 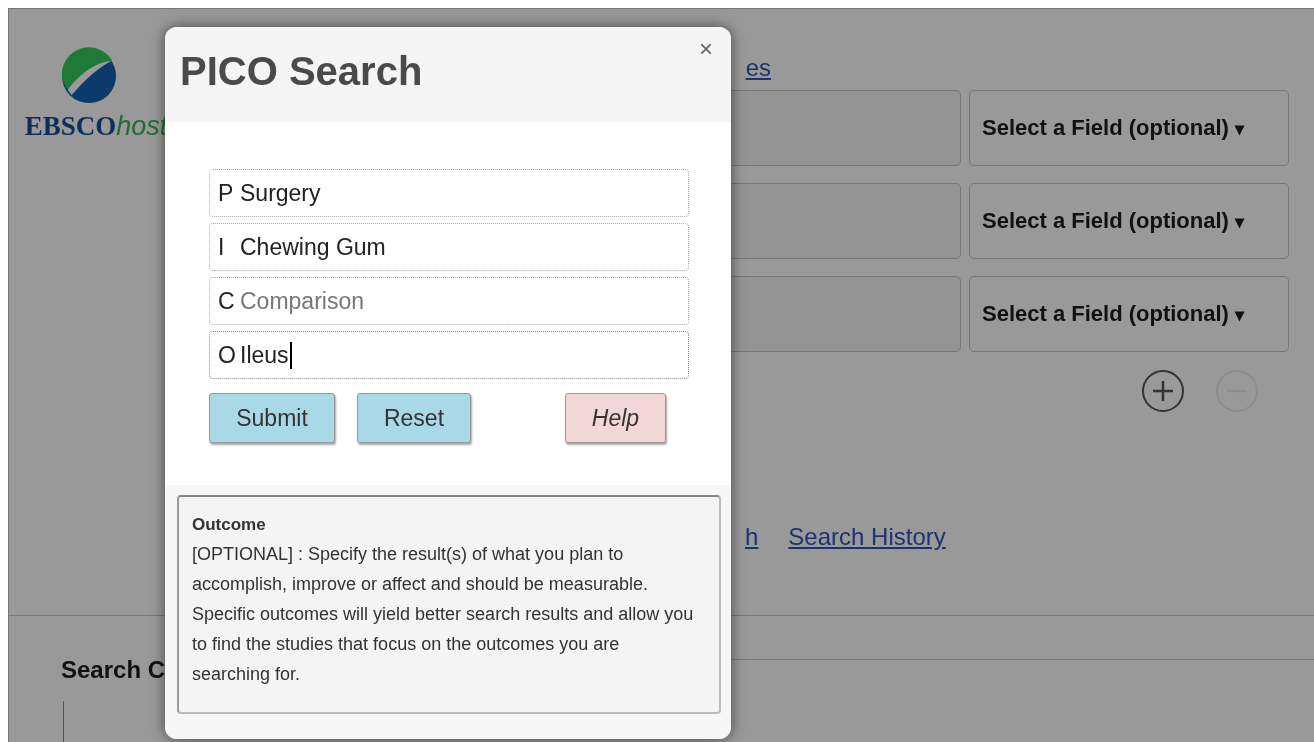 What do you see at coordinates (226, 193) in the screenshot?
I see `field-letter: P` at bounding box center [226, 193].